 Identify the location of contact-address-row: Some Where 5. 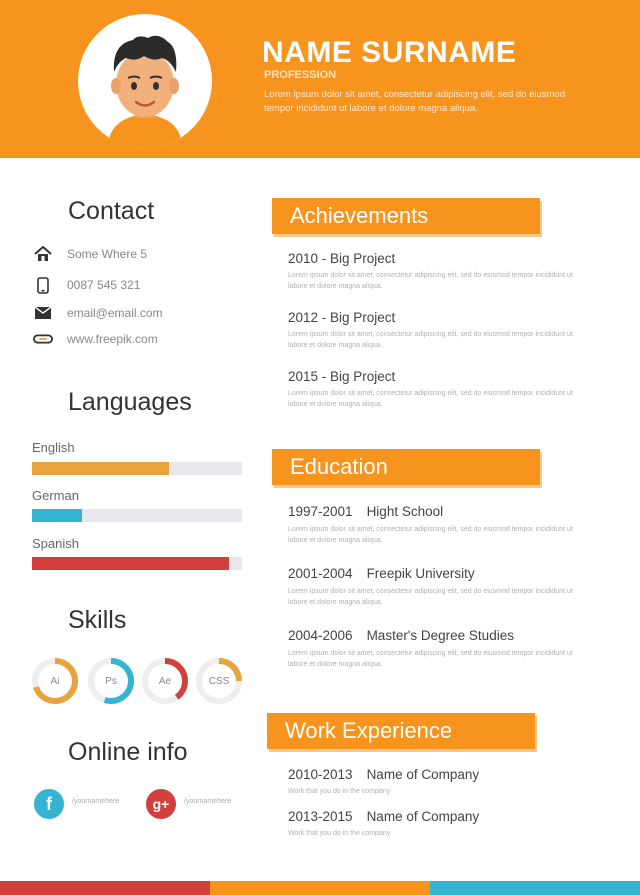
(90, 254).